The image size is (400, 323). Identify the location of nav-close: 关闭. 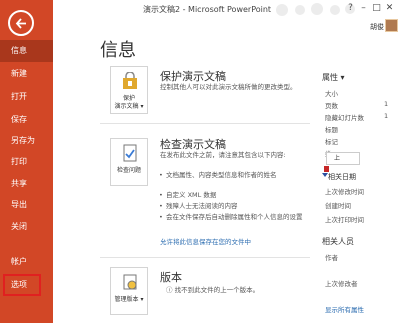
(26, 227).